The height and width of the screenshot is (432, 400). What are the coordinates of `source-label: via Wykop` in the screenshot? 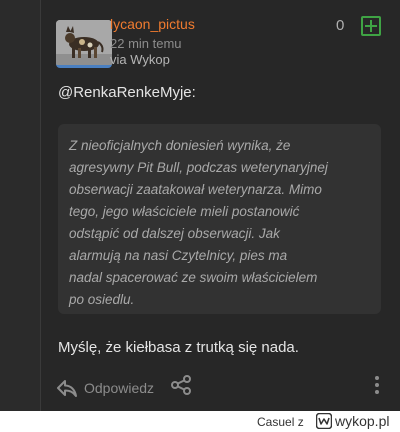 It's located at (140, 59).